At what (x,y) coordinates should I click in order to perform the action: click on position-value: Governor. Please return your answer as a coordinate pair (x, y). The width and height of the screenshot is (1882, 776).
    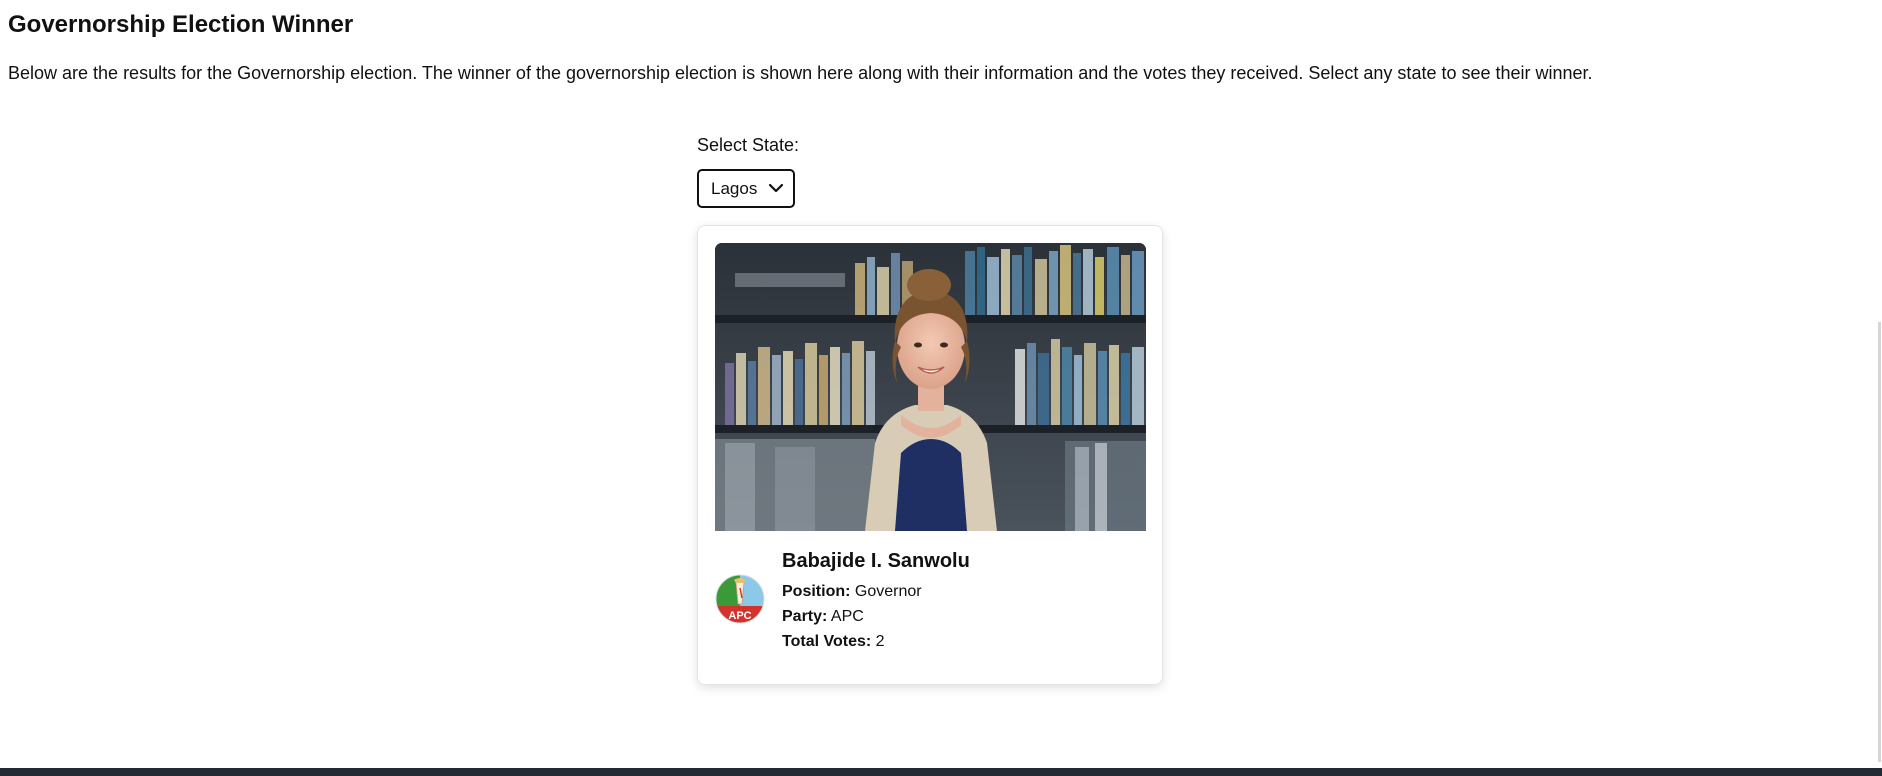
    Looking at the image, I should click on (888, 591).